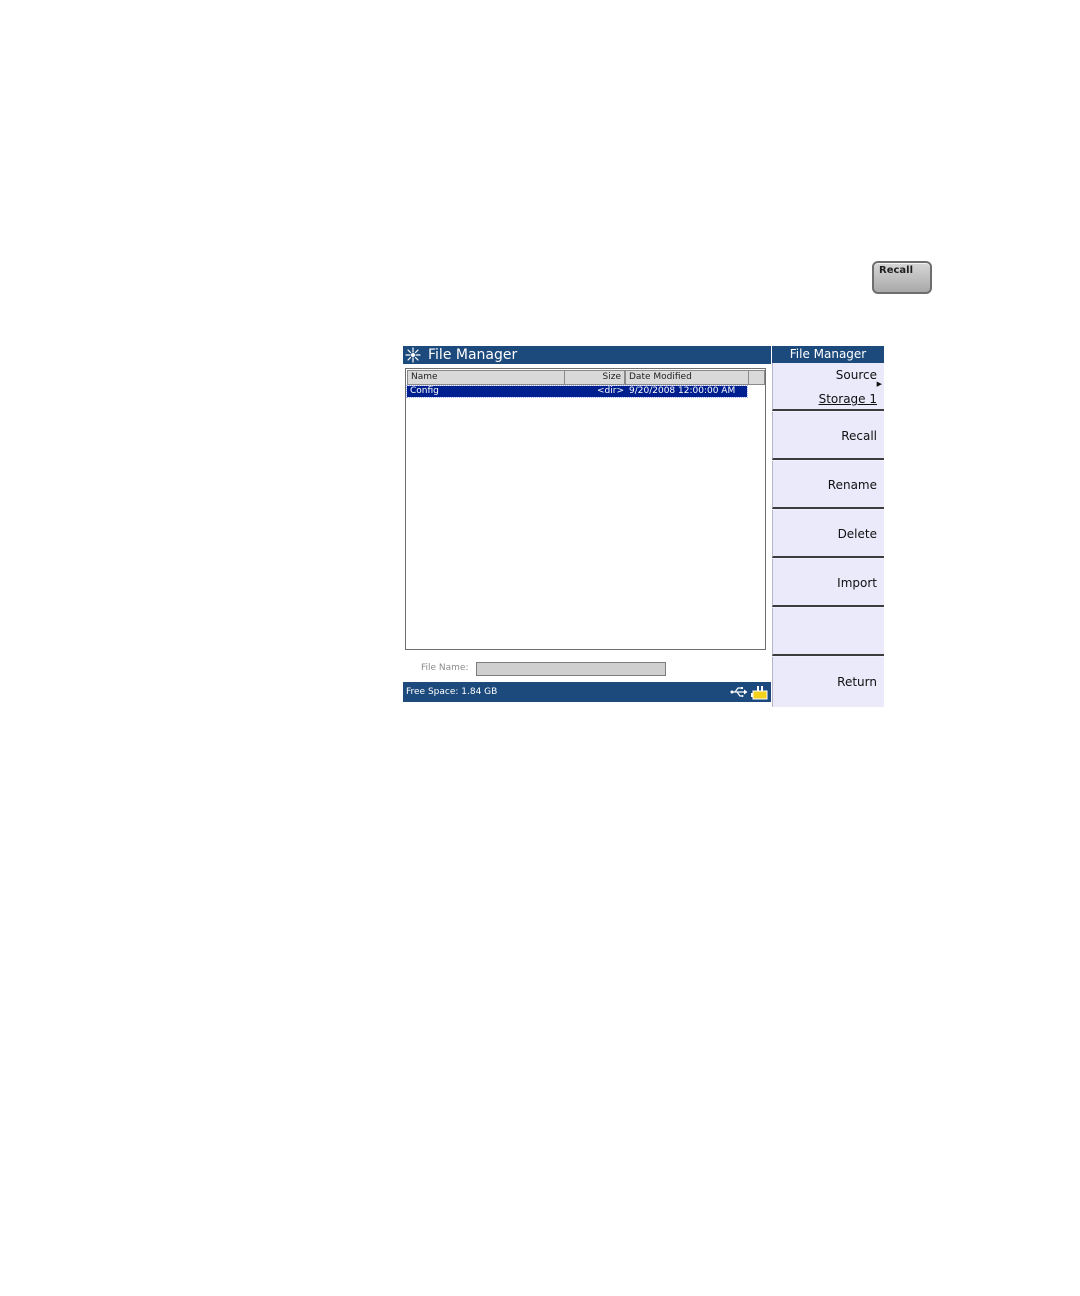 Image resolution: width=1080 pixels, height=1296 pixels. I want to click on column-header-date: Date Modified, so click(687, 377).